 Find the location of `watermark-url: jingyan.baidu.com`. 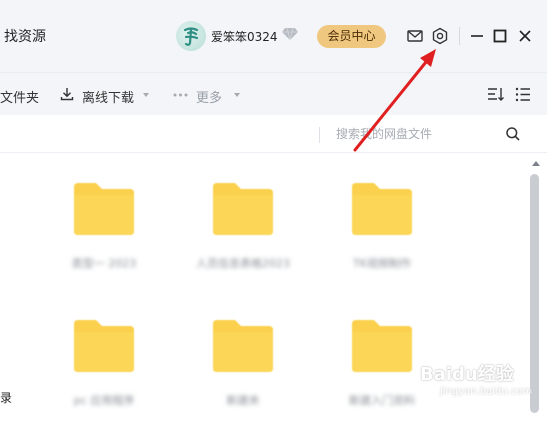

watermark-url: jingyan.baidu.com is located at coordinates (486, 391).